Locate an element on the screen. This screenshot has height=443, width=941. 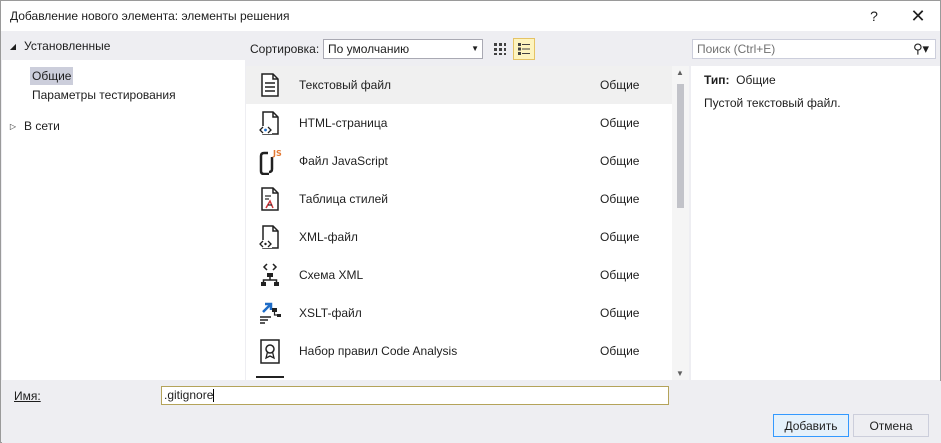
xml-file-icon is located at coordinates (269, 237).